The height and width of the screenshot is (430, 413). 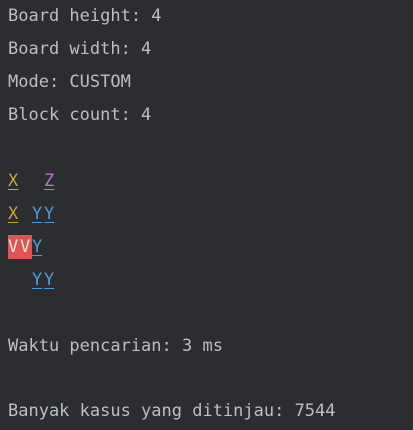 I want to click on board-width-line: Board width: 4, so click(x=80, y=49).